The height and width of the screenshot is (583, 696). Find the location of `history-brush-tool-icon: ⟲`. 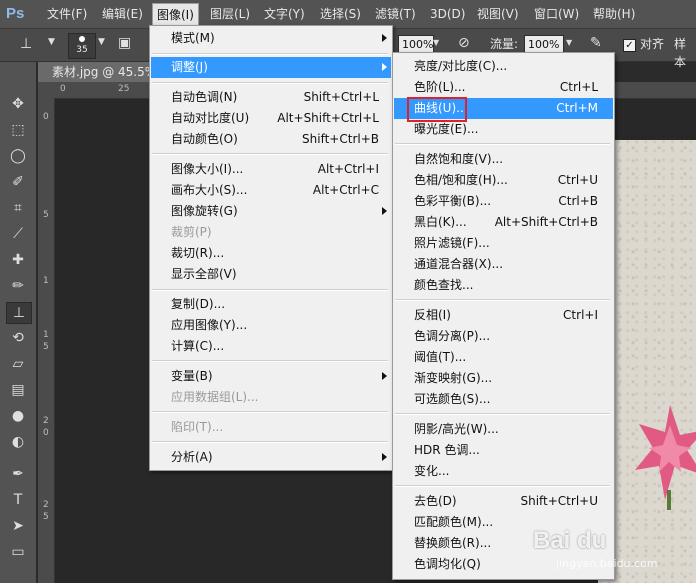

history-brush-tool-icon: ⟲ is located at coordinates (18, 338).